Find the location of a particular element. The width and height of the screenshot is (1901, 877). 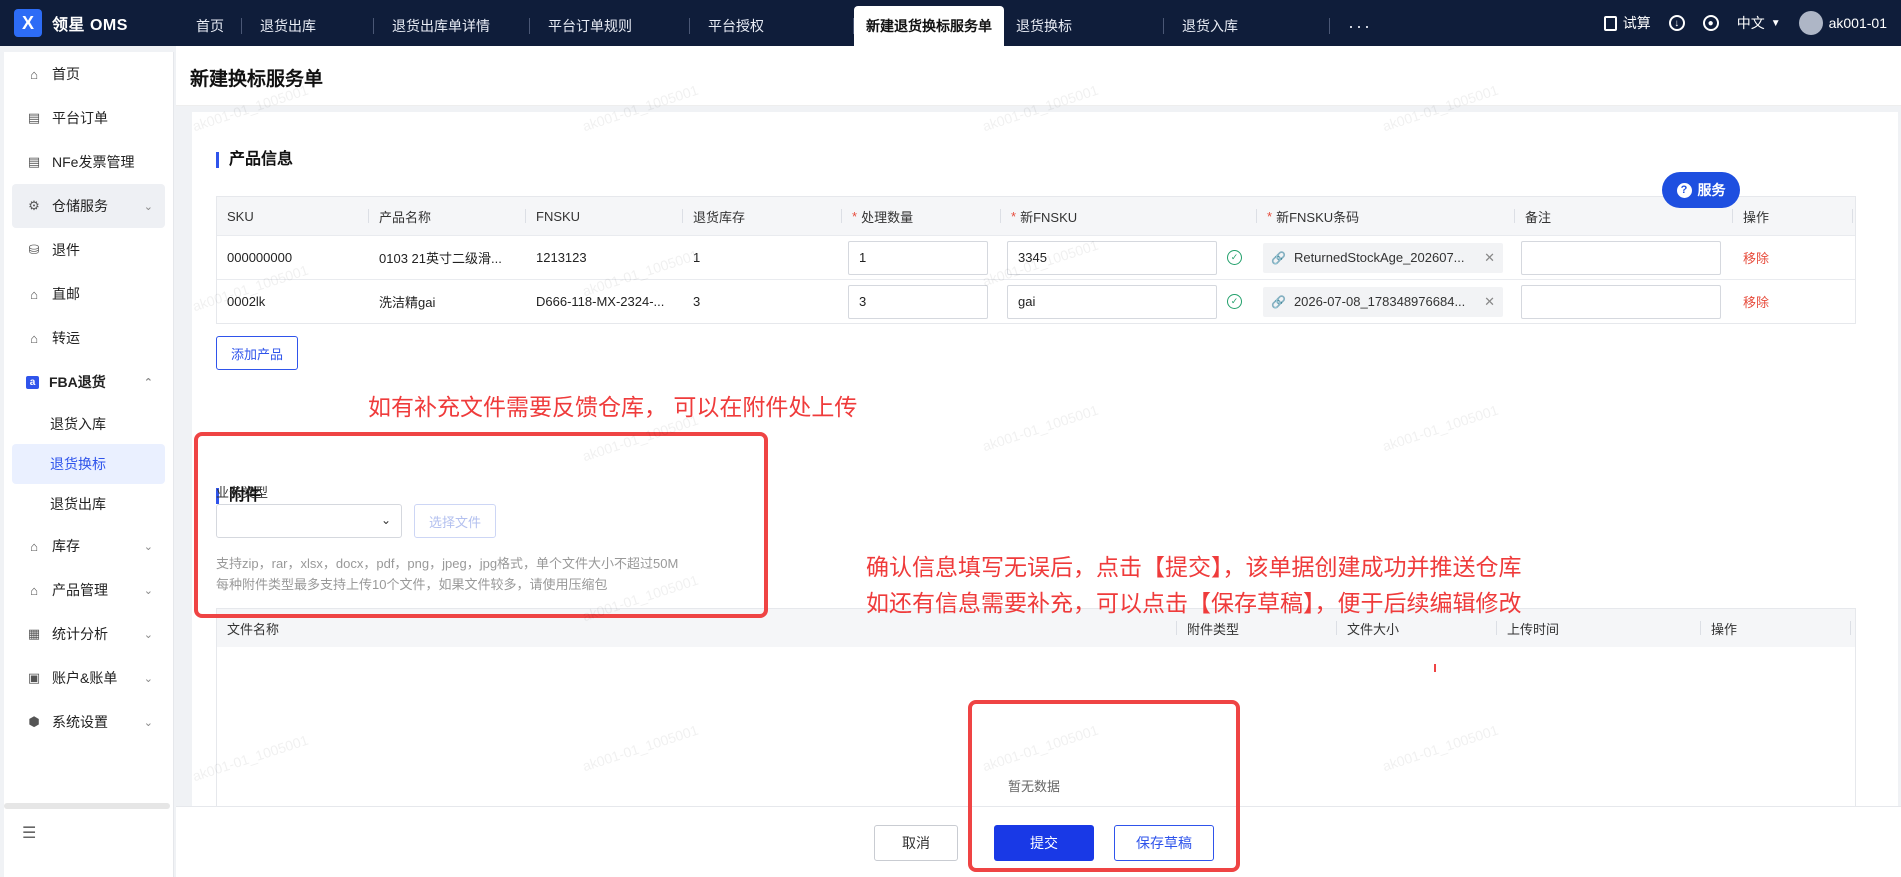

sidebar-item-system-settings: ⬢ 系统设置 ⌄ is located at coordinates (88, 722).